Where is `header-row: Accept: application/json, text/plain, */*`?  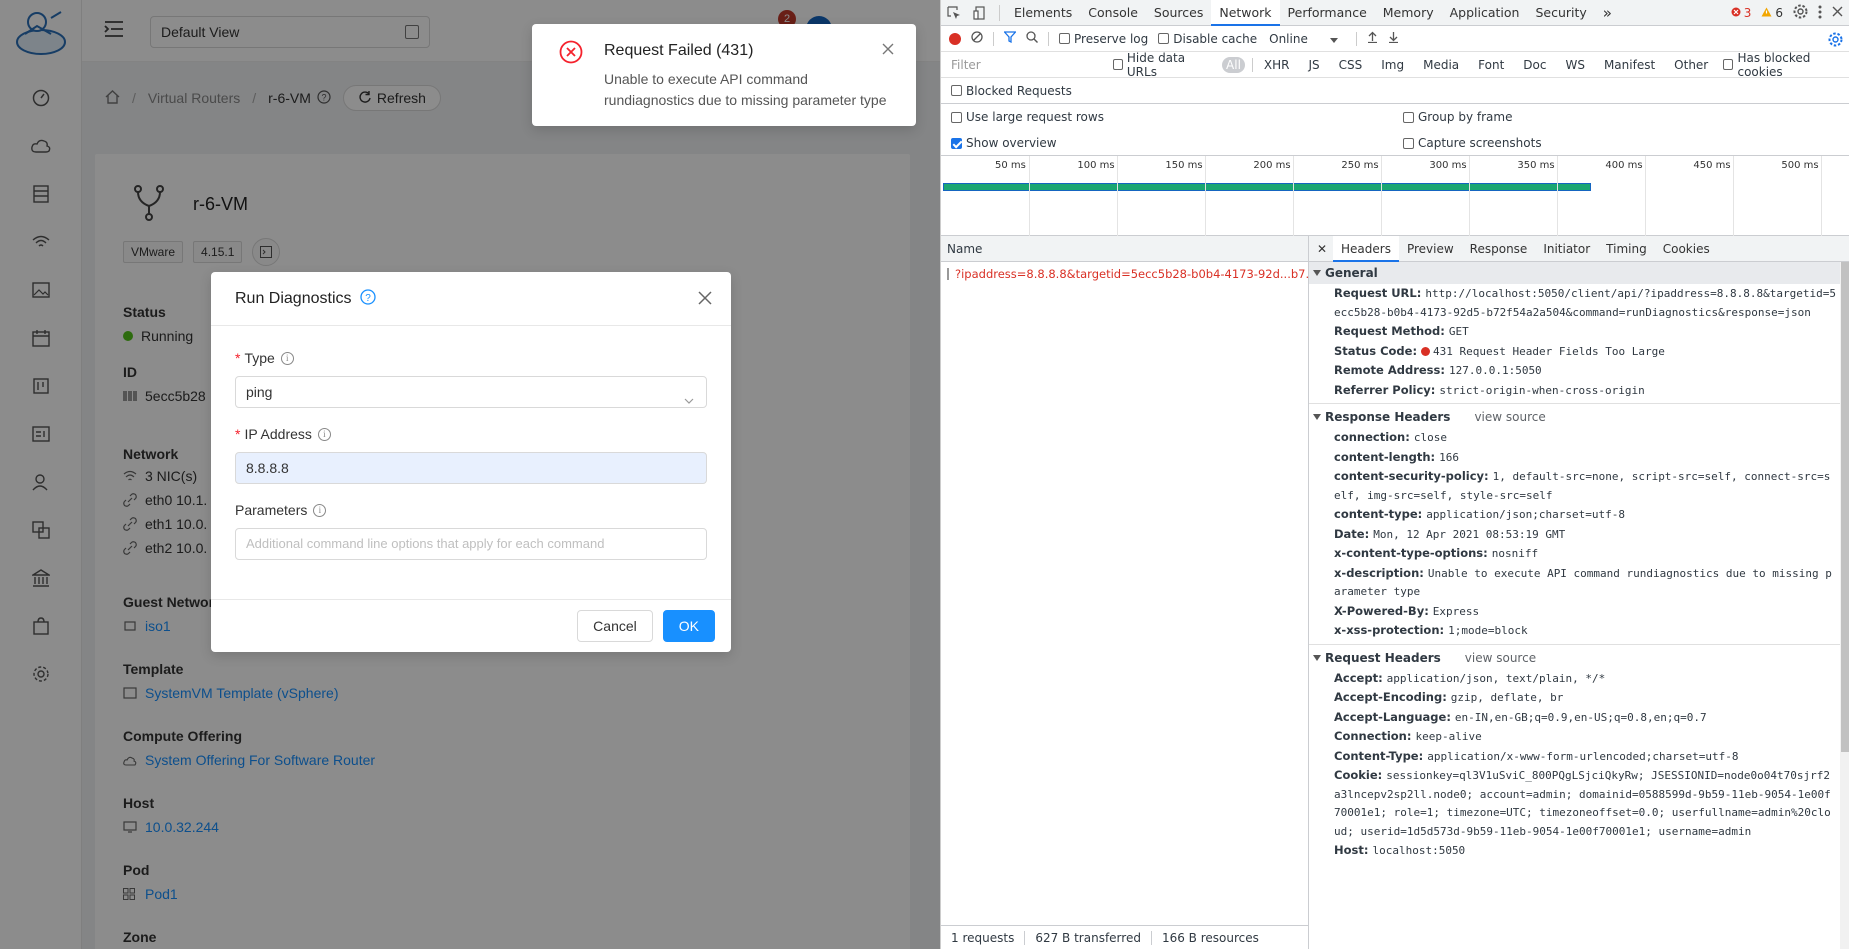
header-row: Accept: application/json, text/plain, */* is located at coordinates (1574, 679).